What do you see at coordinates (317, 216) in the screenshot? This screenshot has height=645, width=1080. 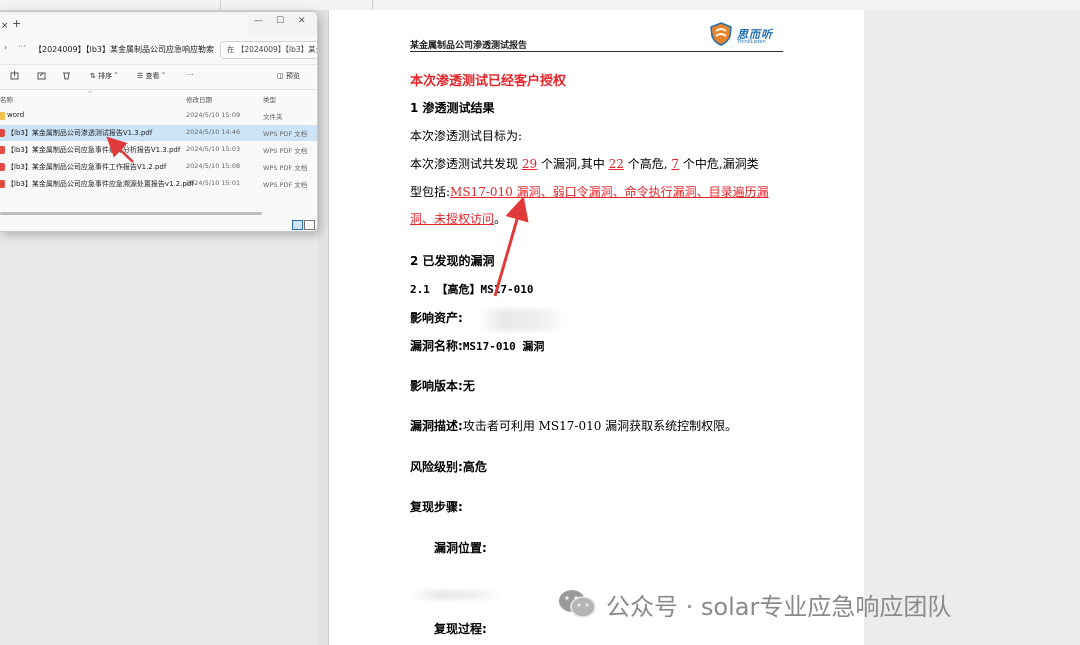 I see `annotation-overlay` at bounding box center [317, 216].